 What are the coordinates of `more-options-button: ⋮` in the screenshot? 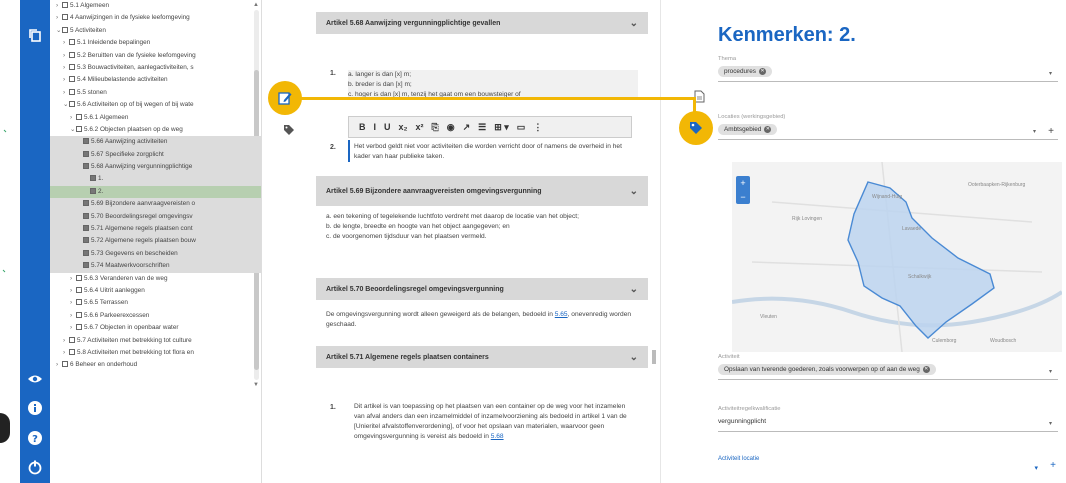 It's located at (537, 127).